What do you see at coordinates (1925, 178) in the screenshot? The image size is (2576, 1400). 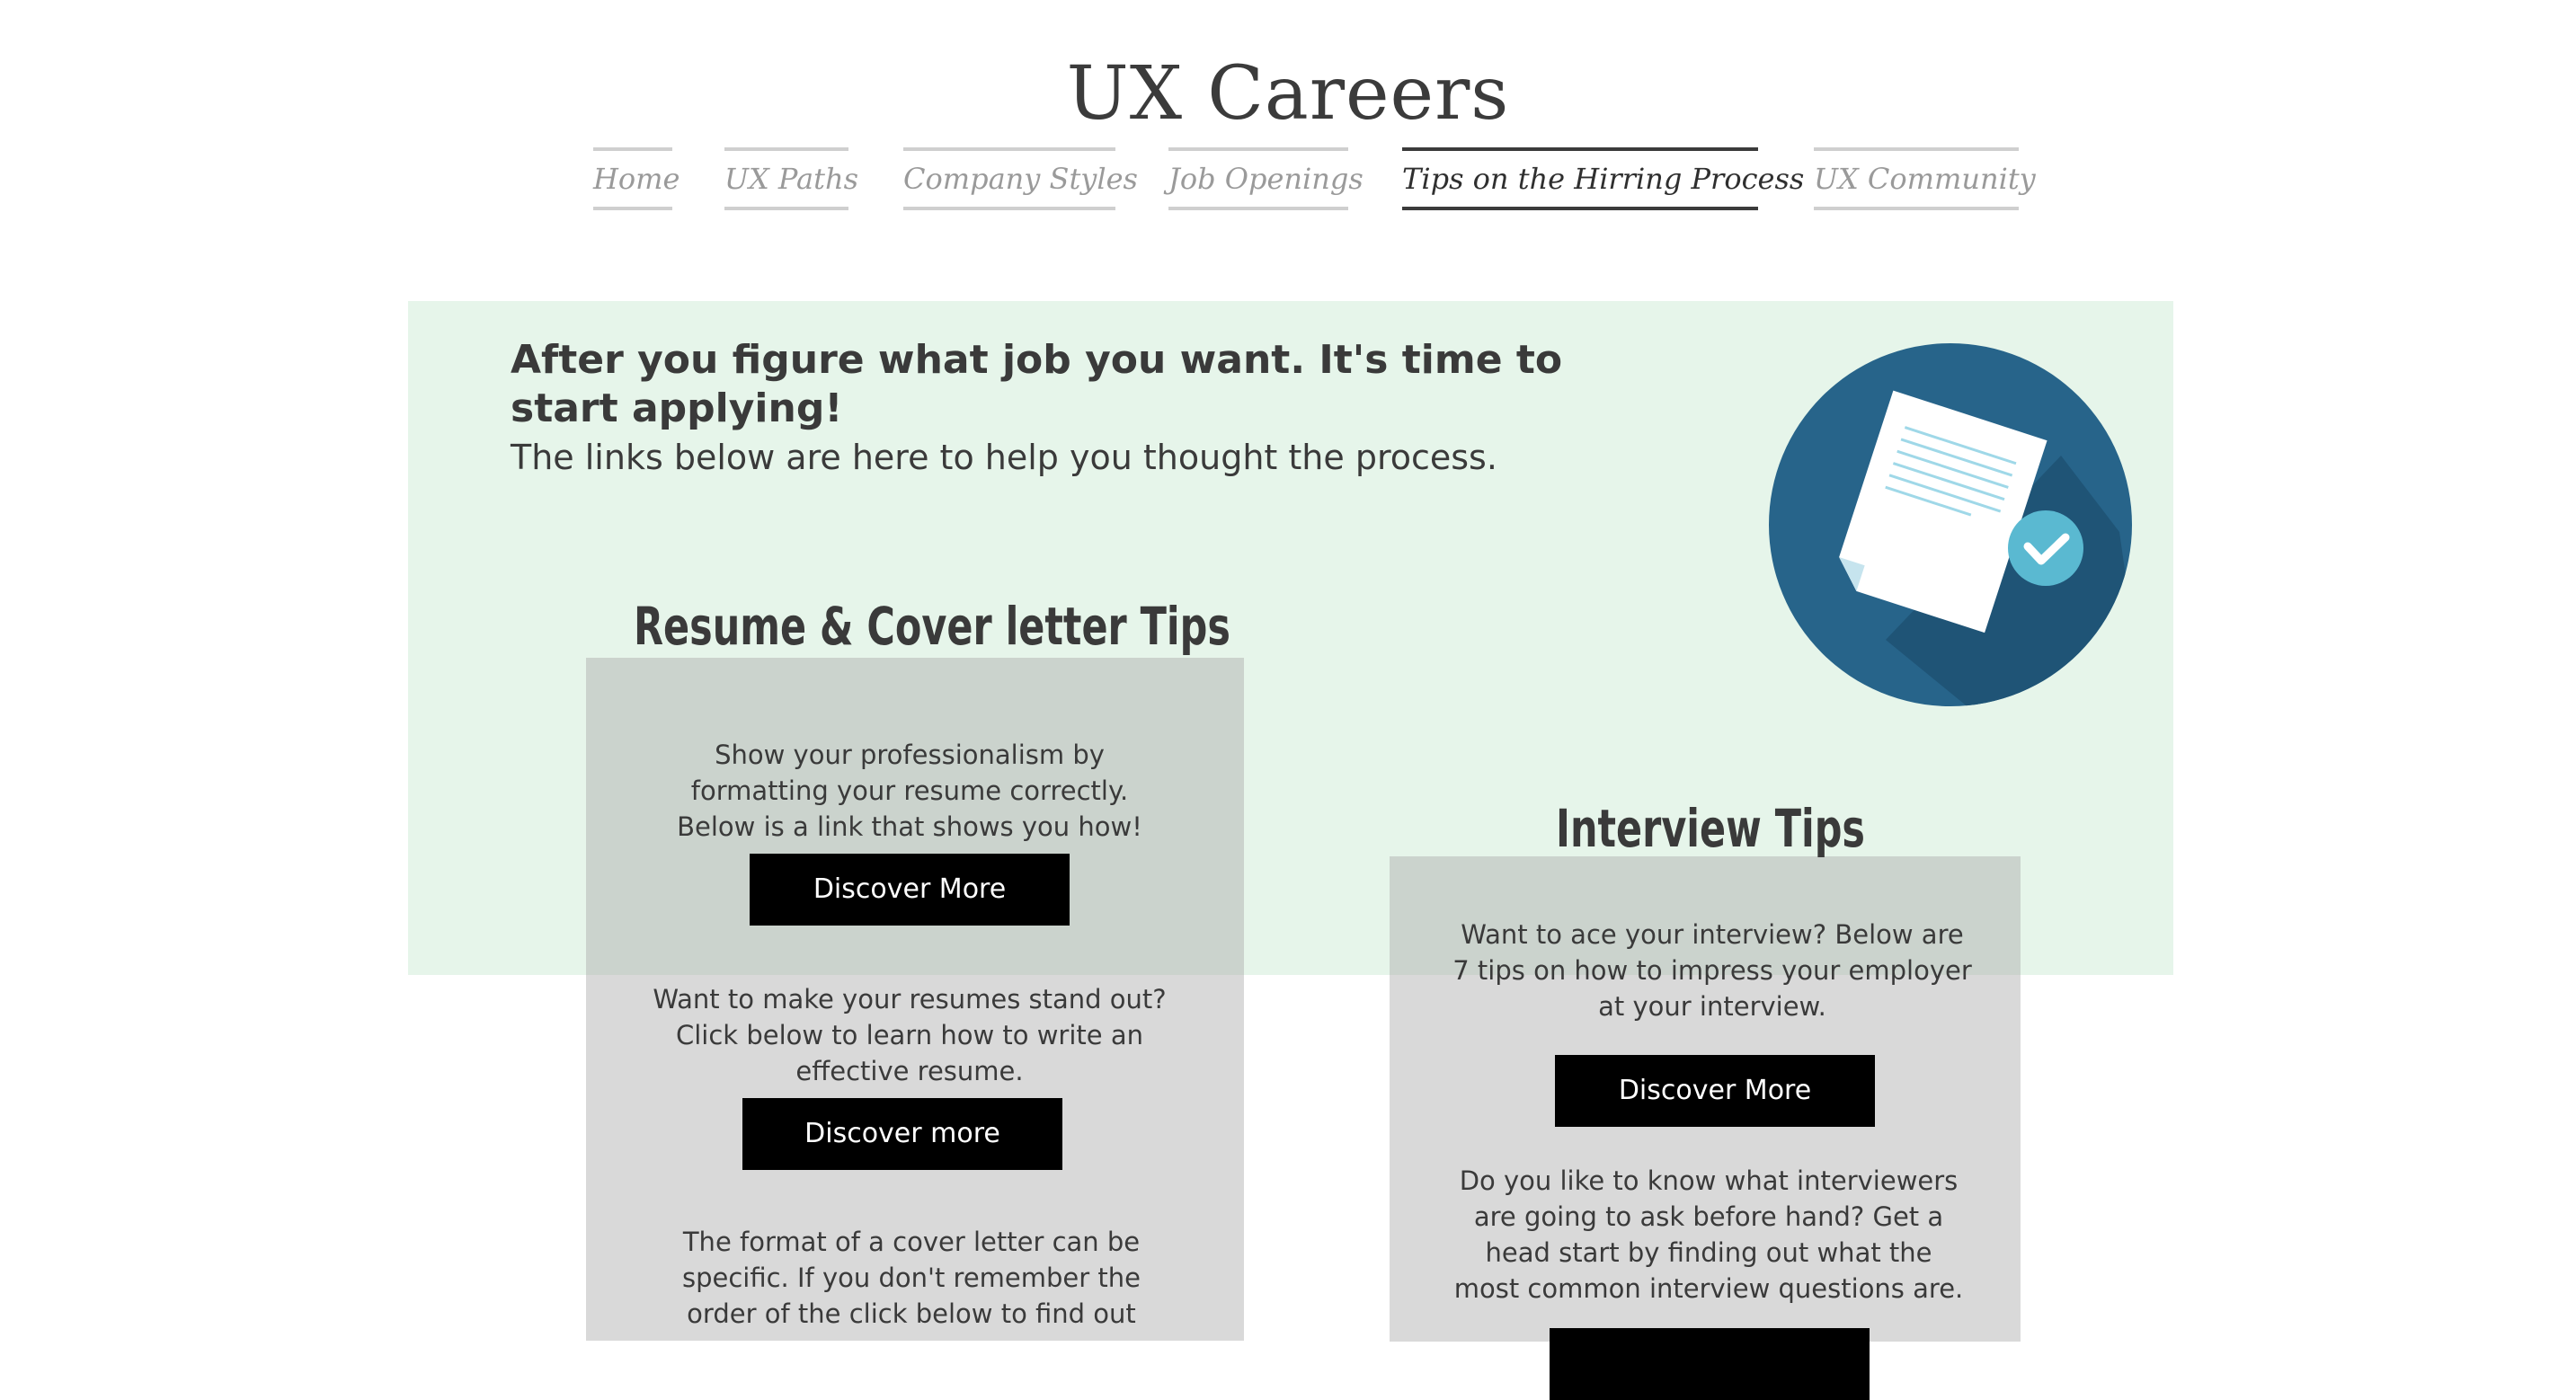 I see `nav-item-ux-community: UX Community` at bounding box center [1925, 178].